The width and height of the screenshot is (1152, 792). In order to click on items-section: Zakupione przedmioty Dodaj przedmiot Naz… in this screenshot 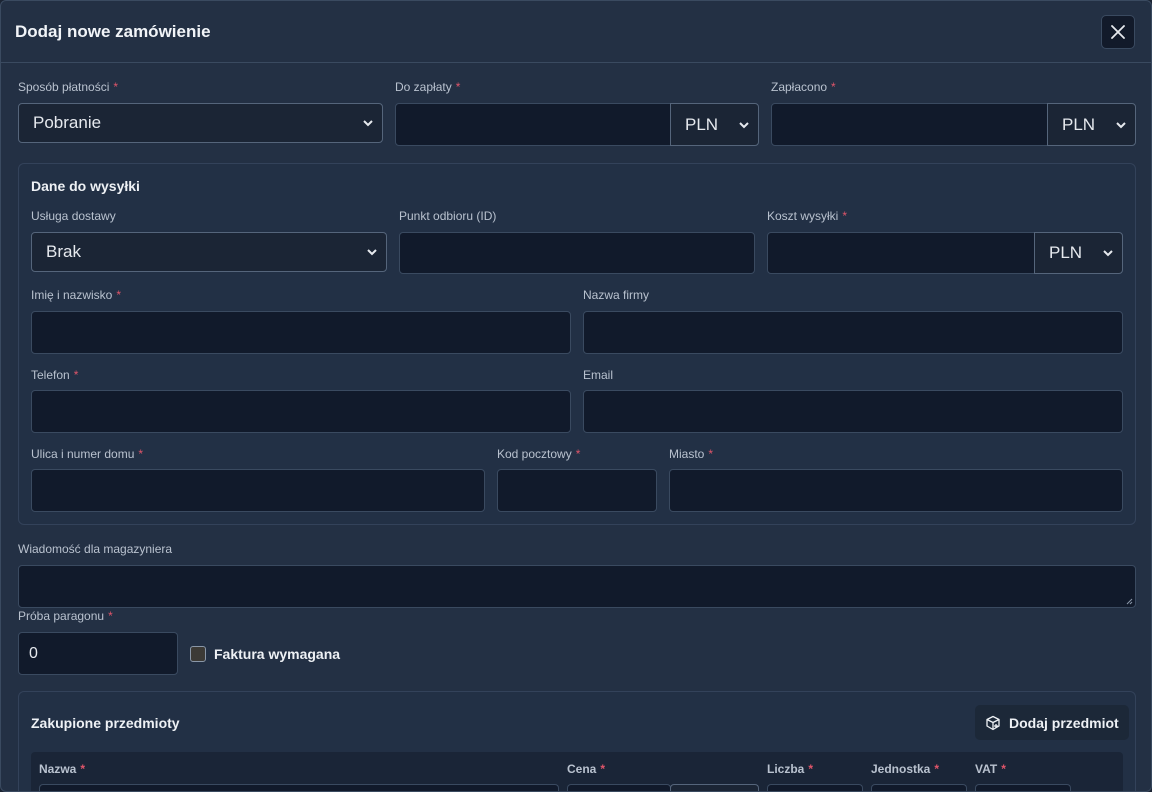, I will do `click(577, 741)`.